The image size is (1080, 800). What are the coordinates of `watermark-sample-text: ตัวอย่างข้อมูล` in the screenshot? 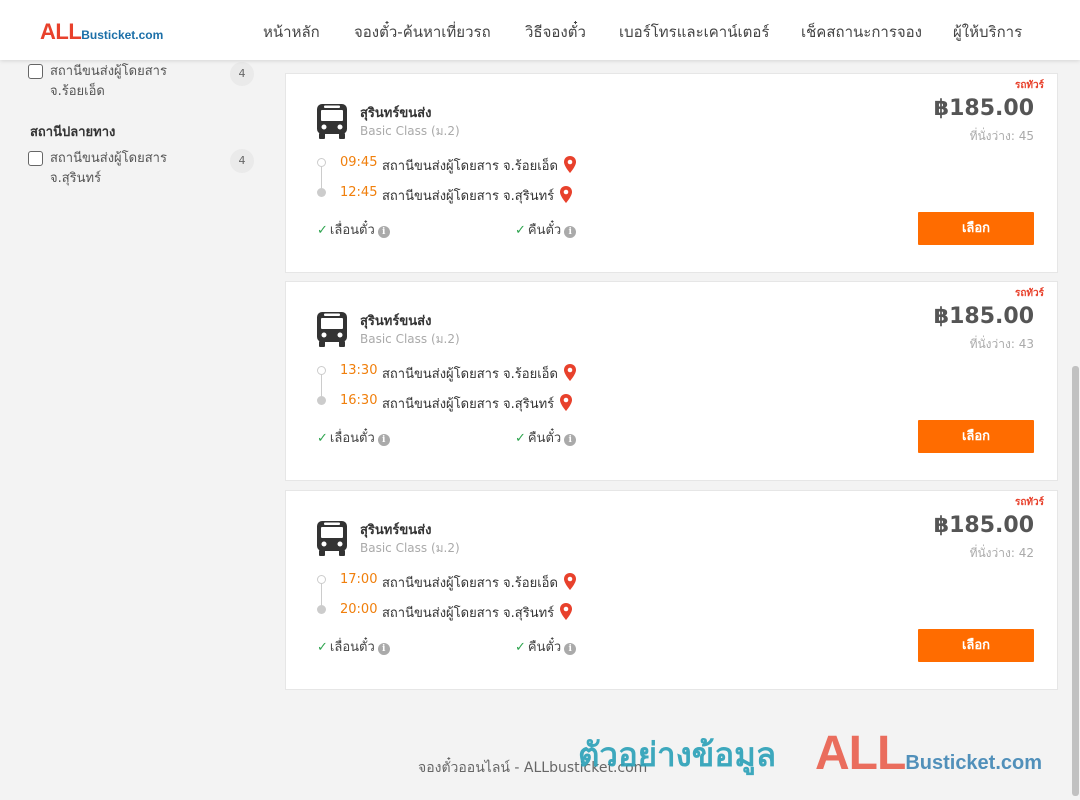 It's located at (677, 754).